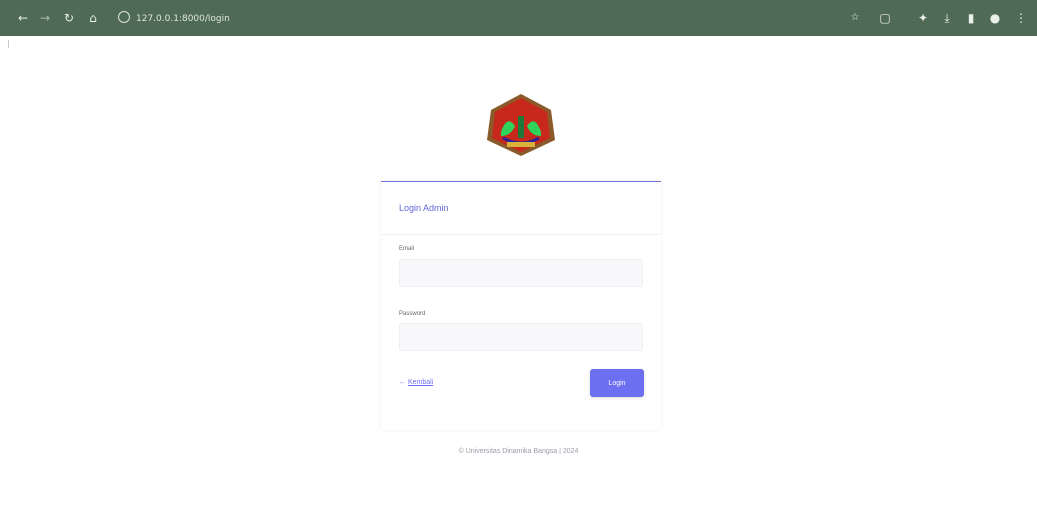  I want to click on university-logo, so click(521, 125).